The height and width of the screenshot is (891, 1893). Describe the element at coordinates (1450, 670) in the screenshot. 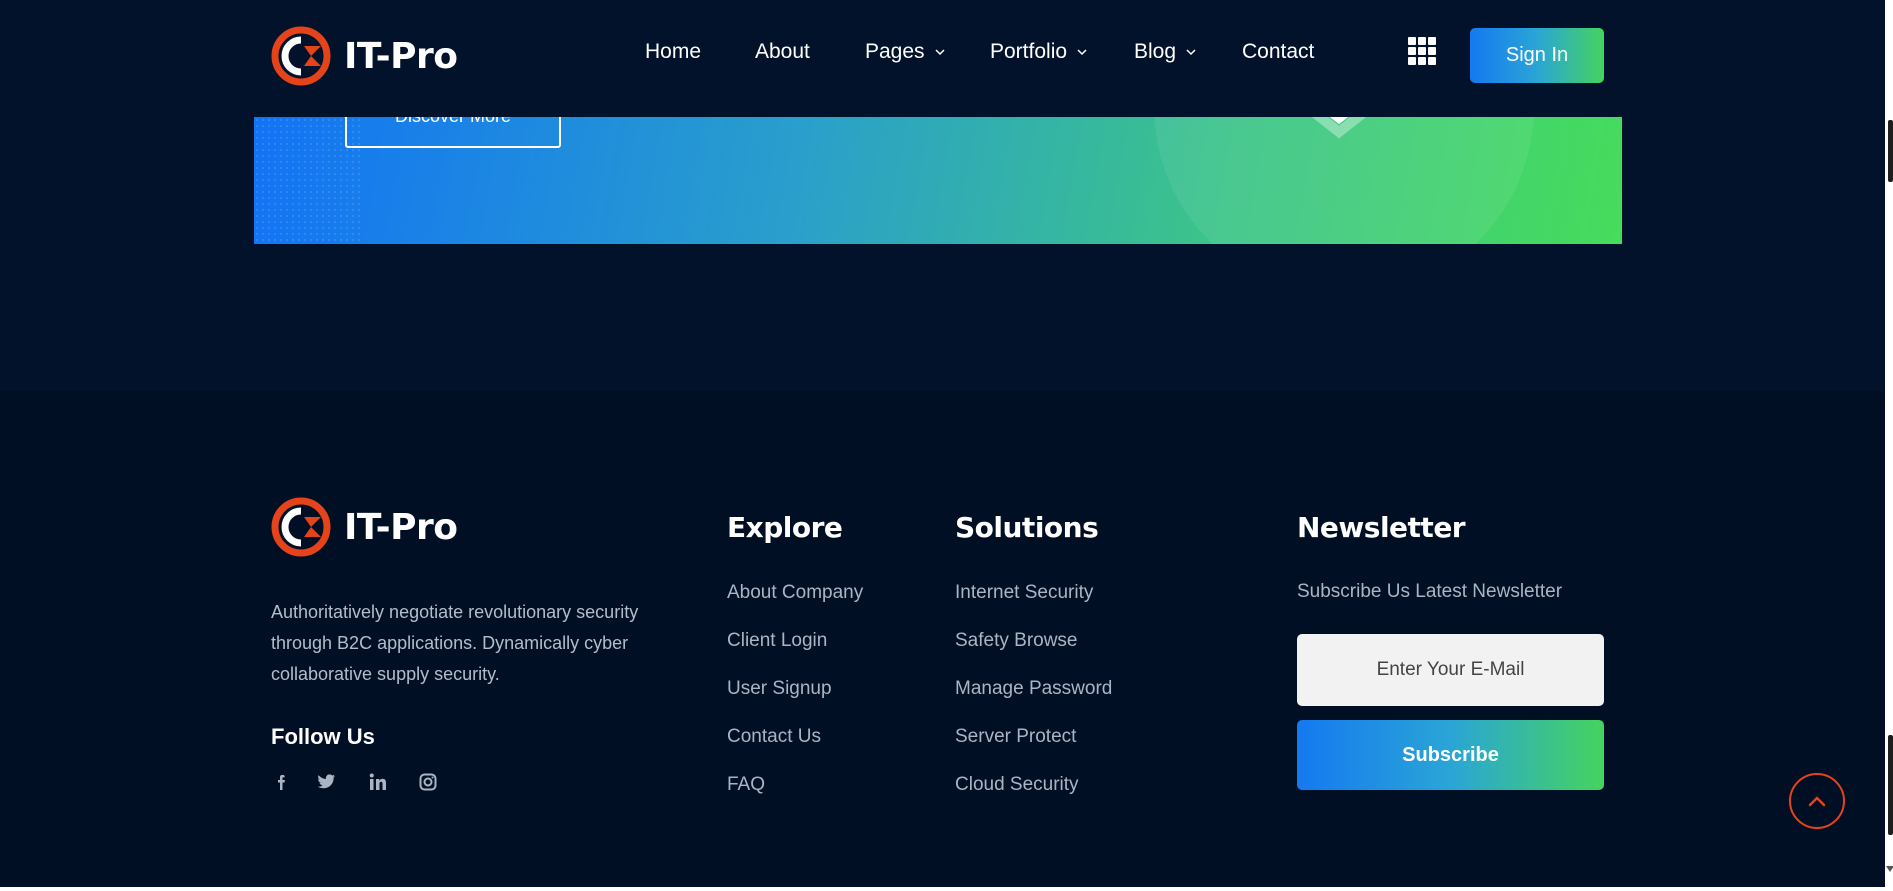

I see `email-field` at that location.